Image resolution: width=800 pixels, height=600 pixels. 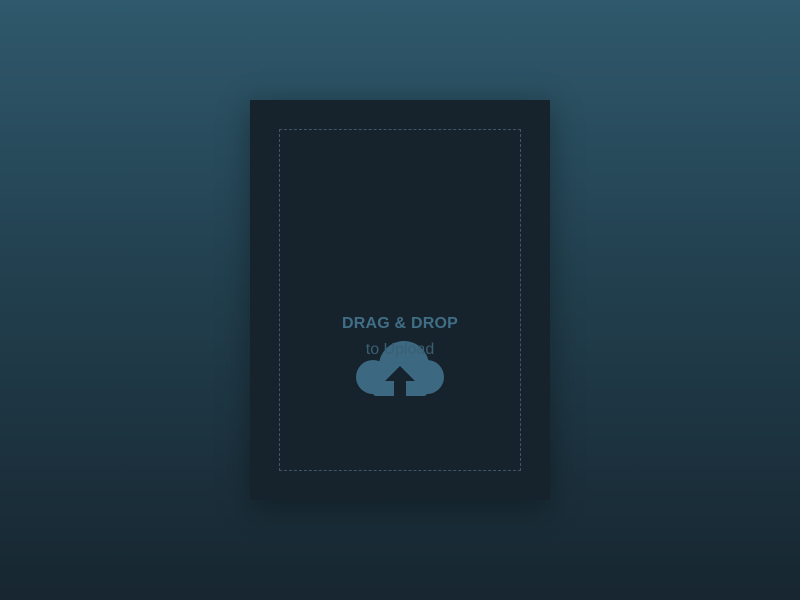 What do you see at coordinates (400, 349) in the screenshot?
I see `upload-subtitle: to Upload` at bounding box center [400, 349].